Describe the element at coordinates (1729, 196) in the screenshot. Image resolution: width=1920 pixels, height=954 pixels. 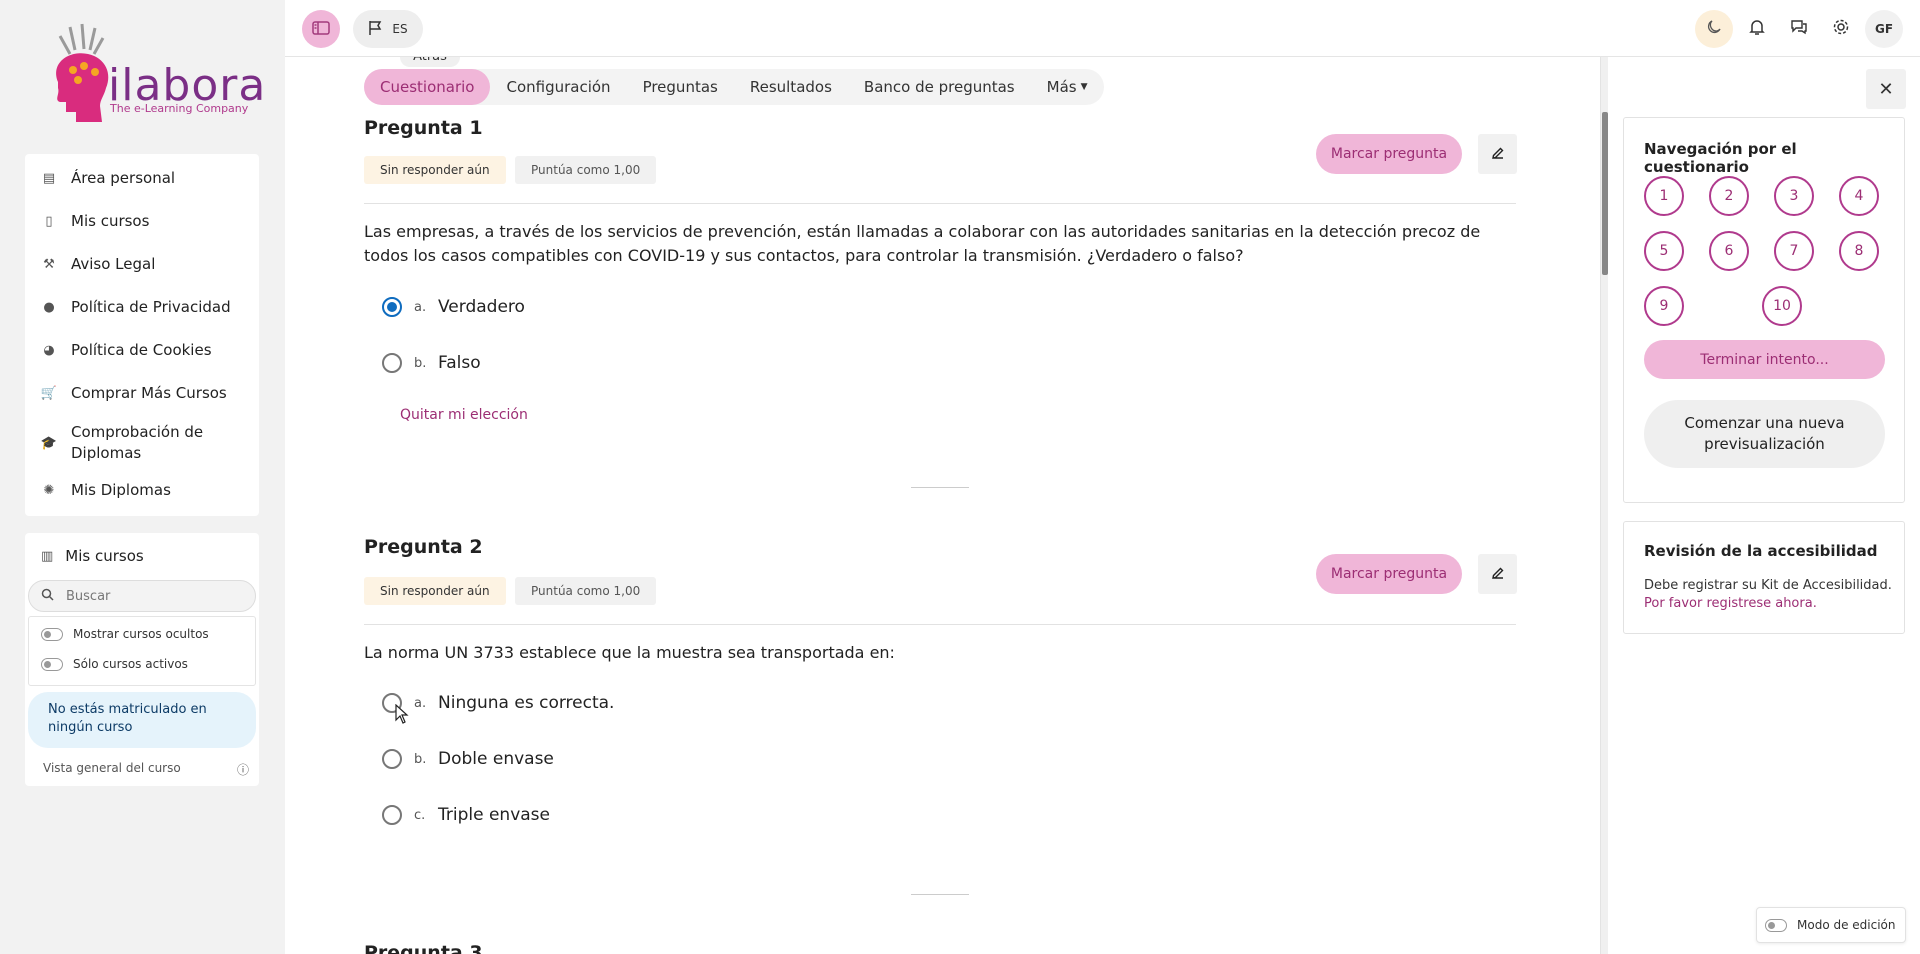
I see `question-nav-2: 2` at that location.